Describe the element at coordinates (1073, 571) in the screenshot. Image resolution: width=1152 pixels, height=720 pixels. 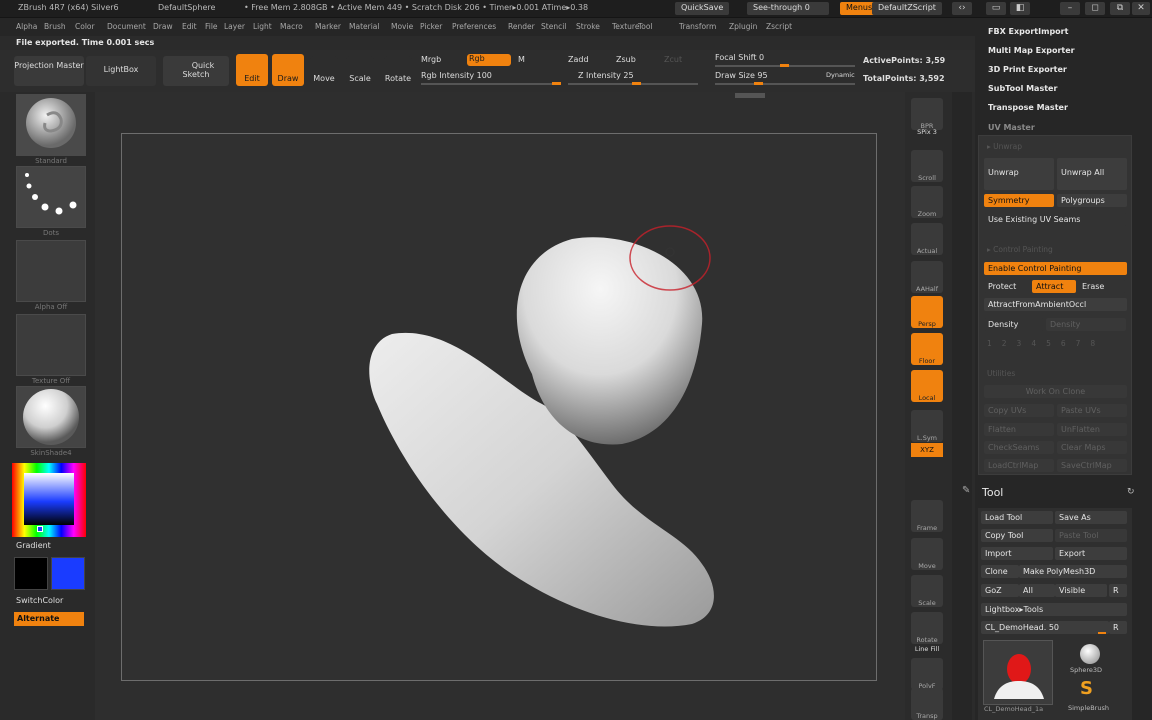
I see `make-polymesh-button: Make PolyMesh3D` at that location.